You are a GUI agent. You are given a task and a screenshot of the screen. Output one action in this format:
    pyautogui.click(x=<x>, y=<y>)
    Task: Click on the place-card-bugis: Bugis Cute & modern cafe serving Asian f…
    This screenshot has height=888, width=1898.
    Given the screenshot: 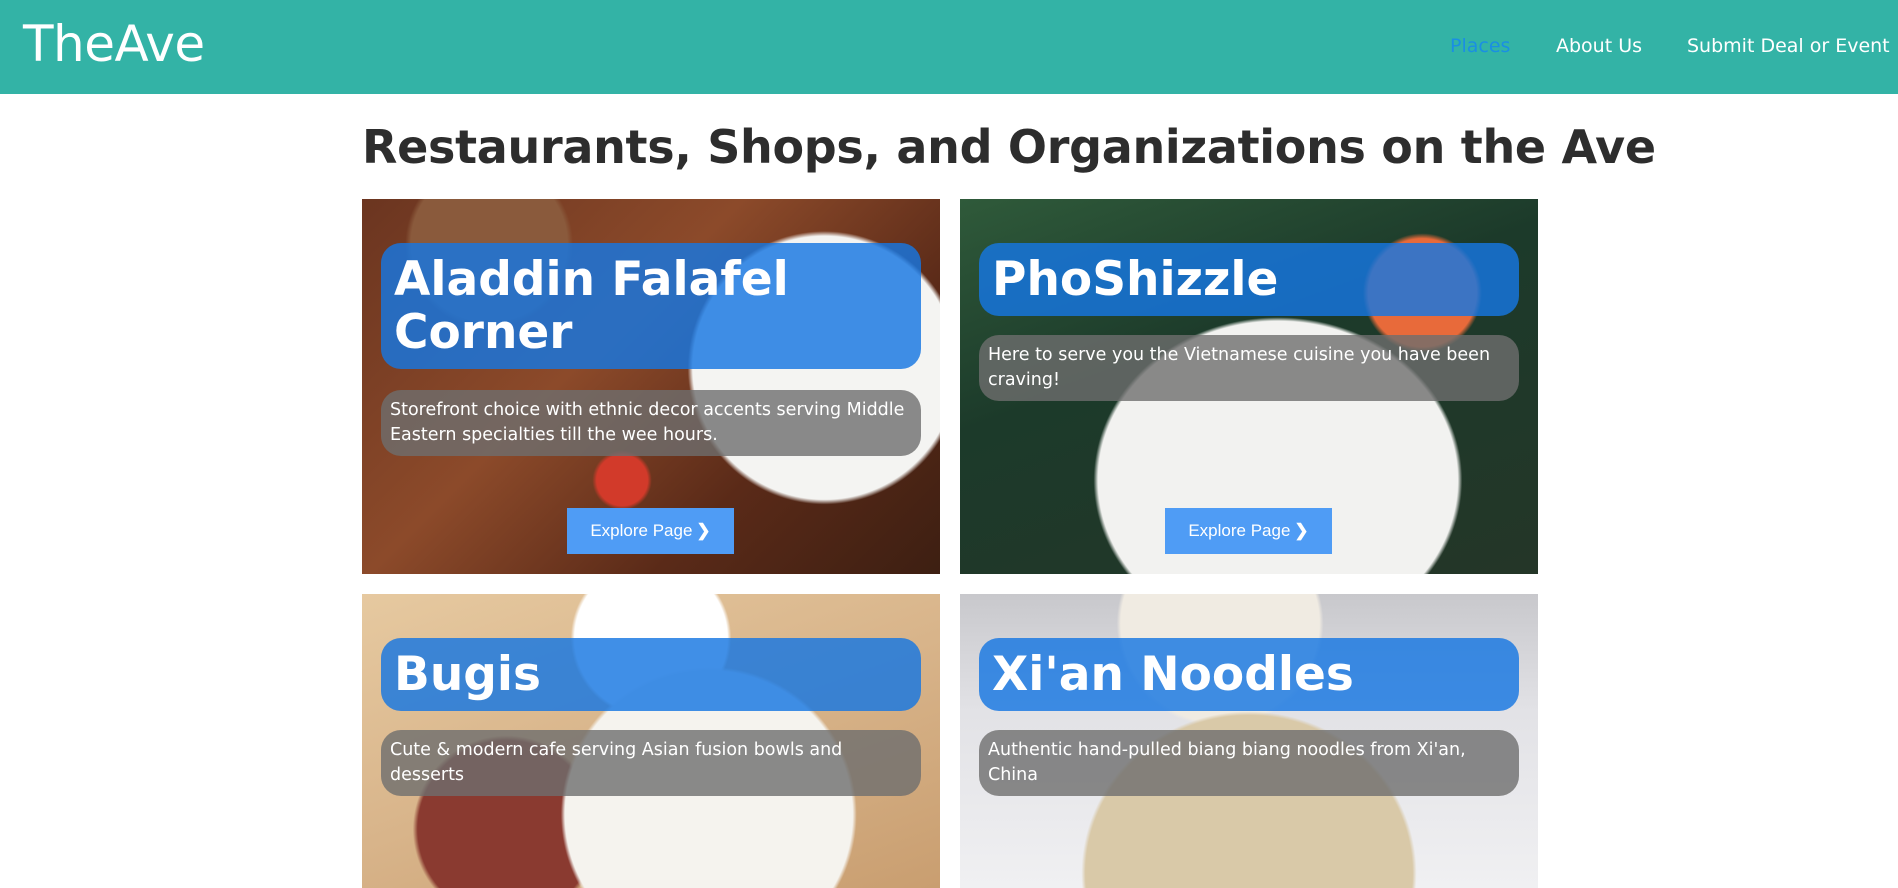 What is the action you would take?
    pyautogui.click(x=651, y=741)
    